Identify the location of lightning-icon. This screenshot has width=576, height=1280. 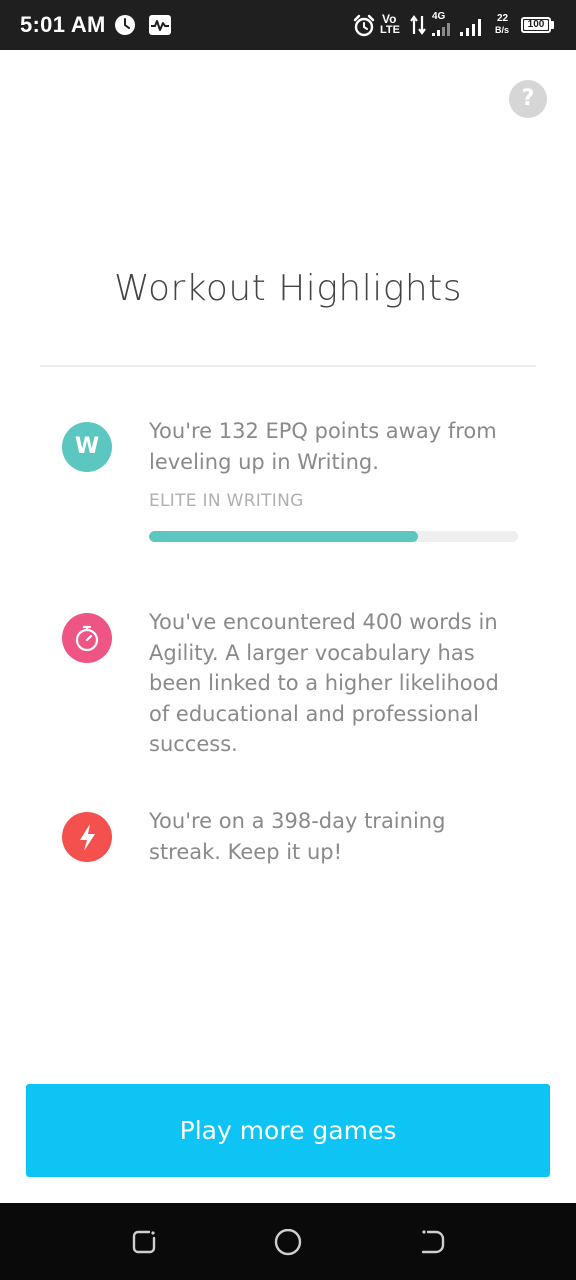
(87, 837).